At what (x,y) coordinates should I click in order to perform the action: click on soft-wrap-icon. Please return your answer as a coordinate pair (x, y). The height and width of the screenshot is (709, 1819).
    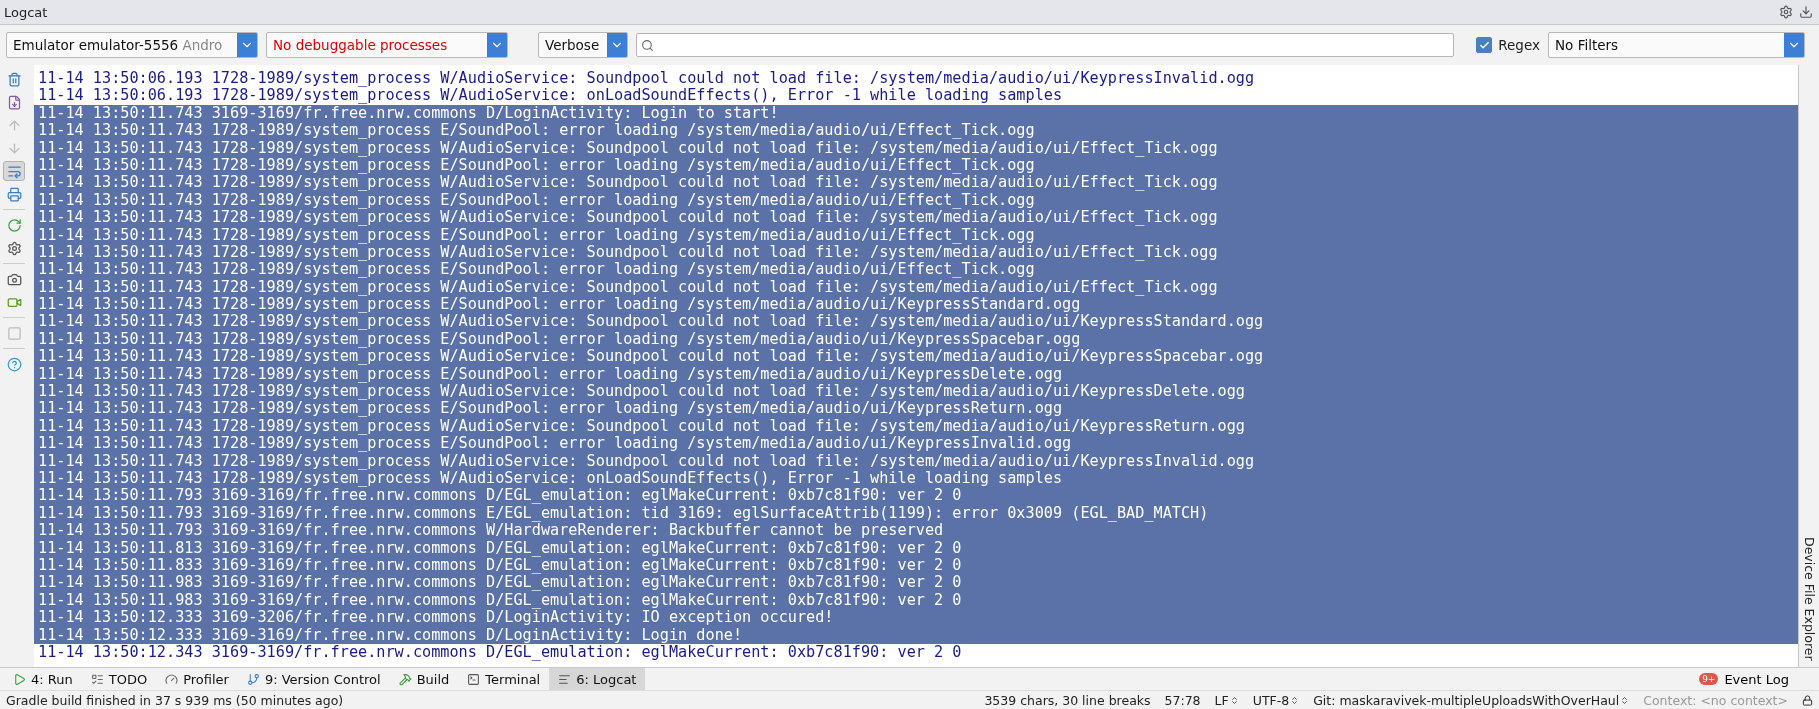
    Looking at the image, I should click on (14, 171).